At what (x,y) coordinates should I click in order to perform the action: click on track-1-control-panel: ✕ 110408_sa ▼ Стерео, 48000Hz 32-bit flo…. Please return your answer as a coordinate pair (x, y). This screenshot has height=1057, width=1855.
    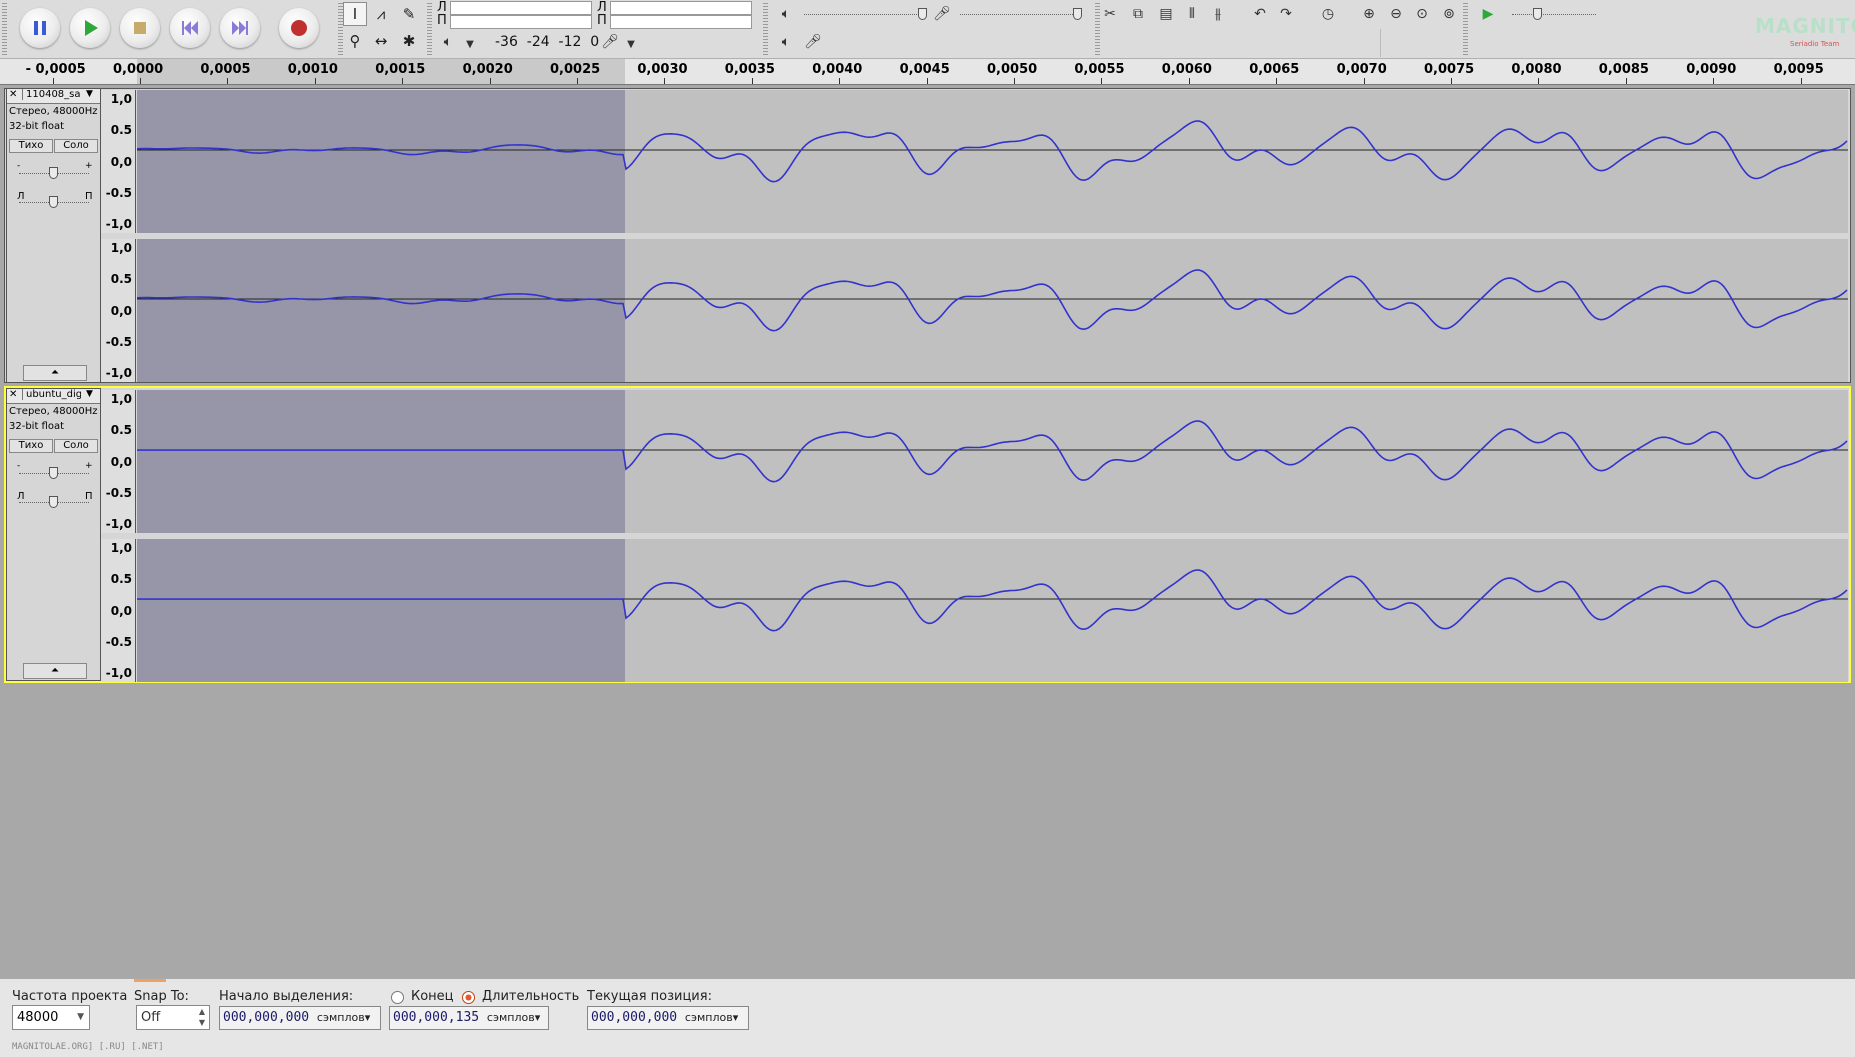
    Looking at the image, I should click on (53, 235).